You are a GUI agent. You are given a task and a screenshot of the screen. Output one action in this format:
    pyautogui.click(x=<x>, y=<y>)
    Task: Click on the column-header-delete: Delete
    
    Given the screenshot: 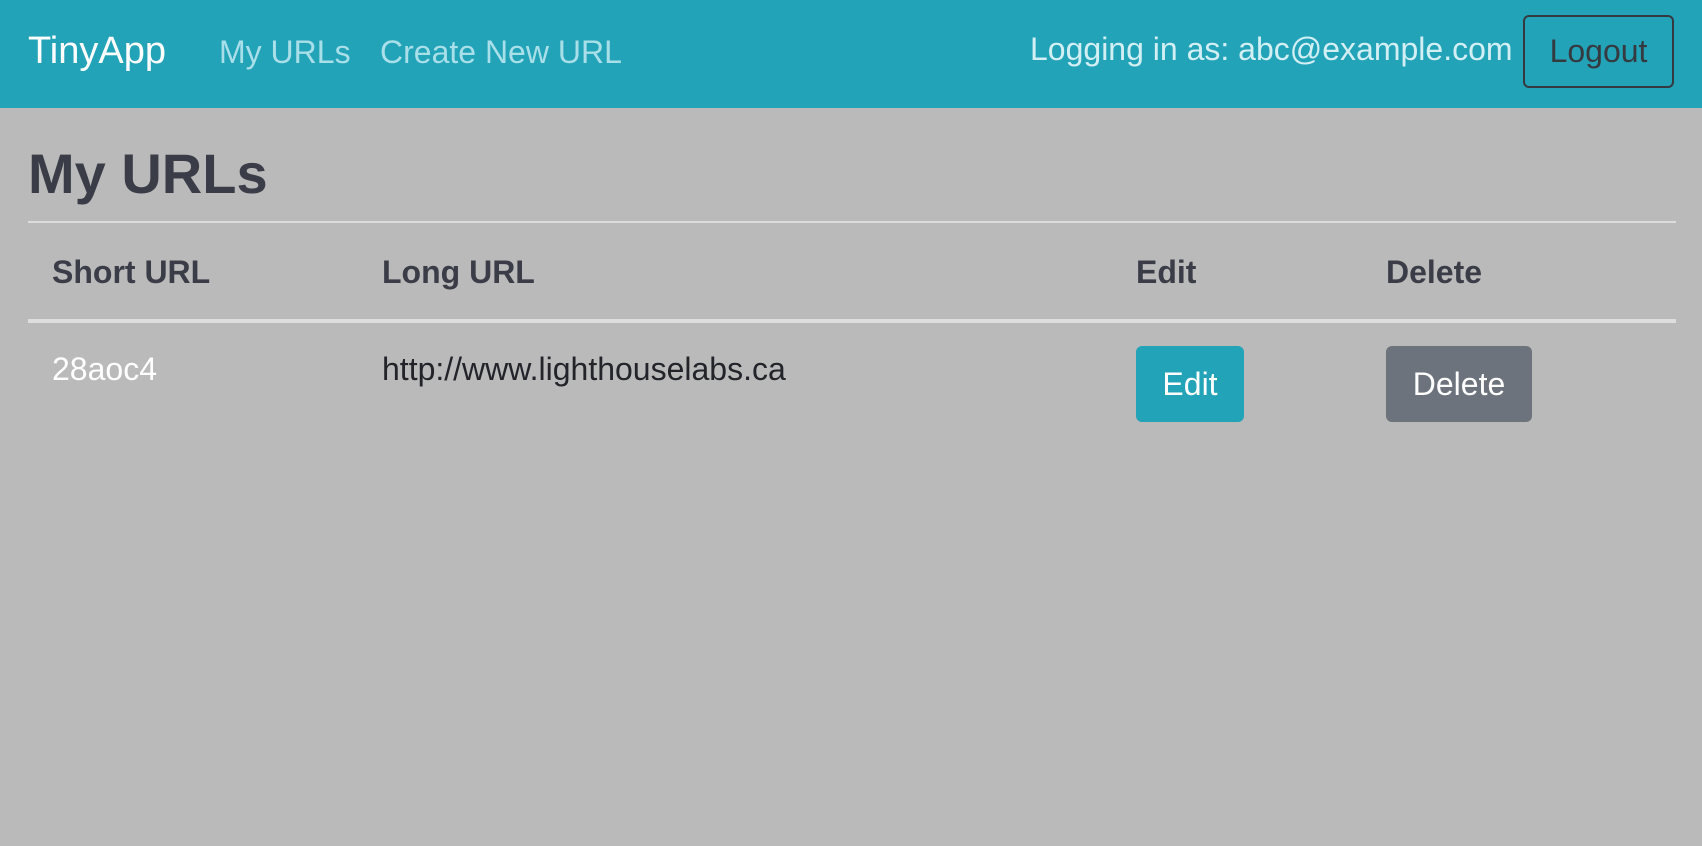 What is the action you would take?
    pyautogui.click(x=1434, y=272)
    